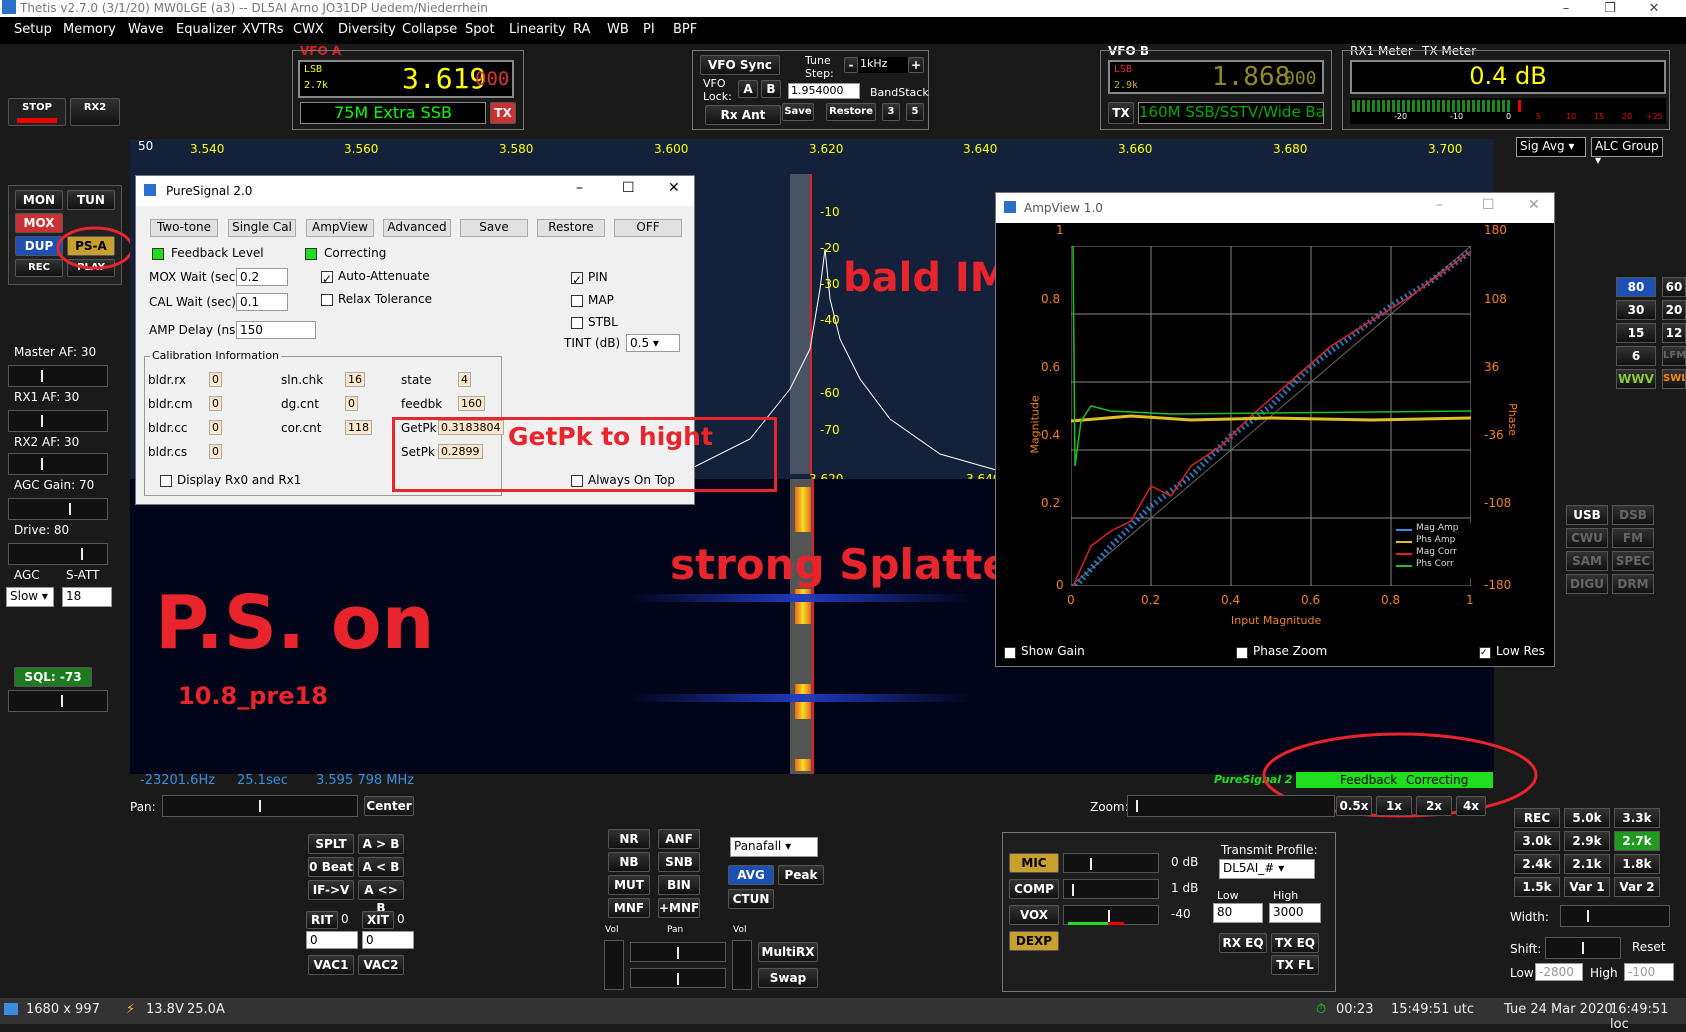  What do you see at coordinates (653, 343) in the screenshot?
I see `tint-select: 0.5 ▾` at bounding box center [653, 343].